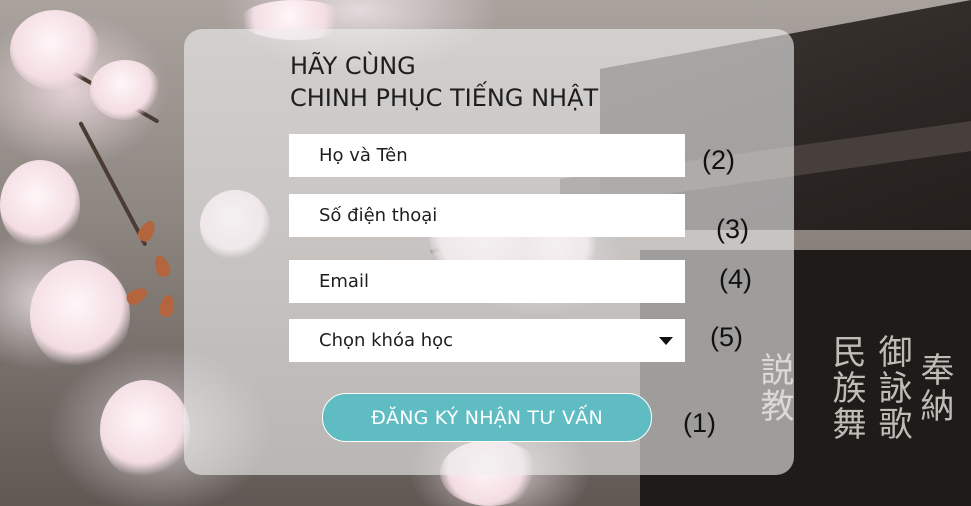  Describe the element at coordinates (735, 279) in the screenshot. I see `annotation-marker-email: (4)` at that location.